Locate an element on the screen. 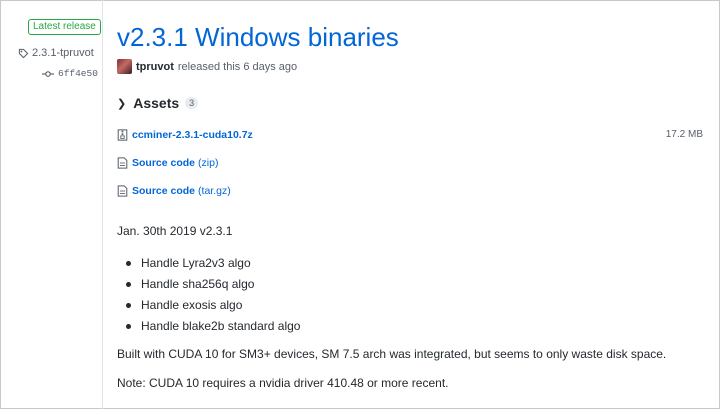  archive-icon is located at coordinates (122, 135).